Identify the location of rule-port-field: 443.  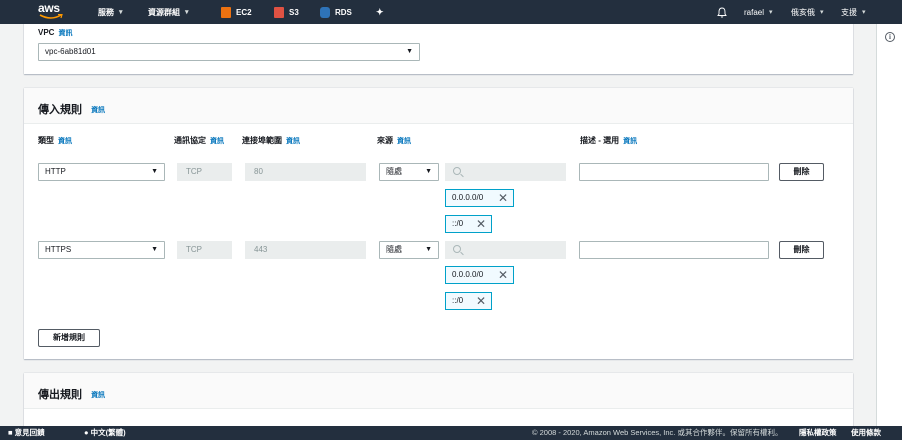
(305, 250).